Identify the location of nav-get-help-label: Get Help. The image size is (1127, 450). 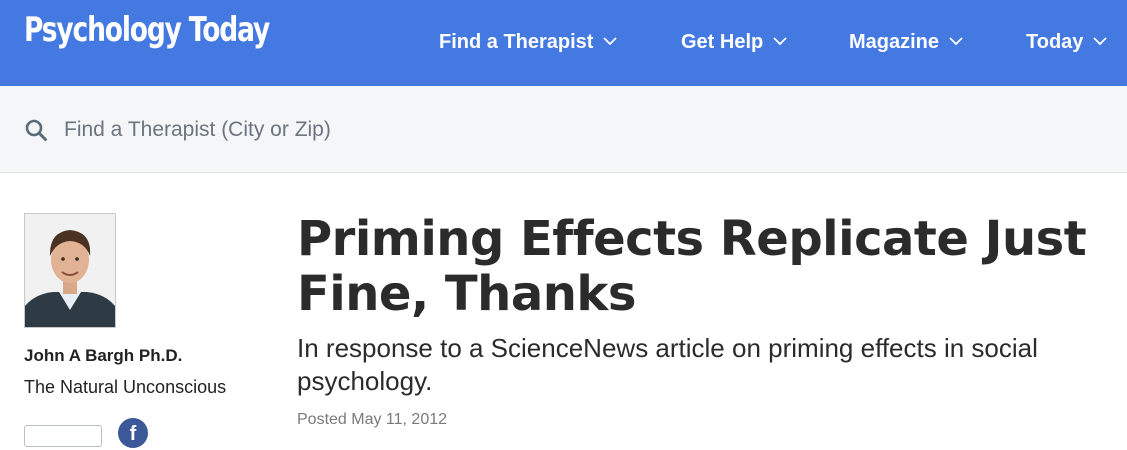
(722, 42).